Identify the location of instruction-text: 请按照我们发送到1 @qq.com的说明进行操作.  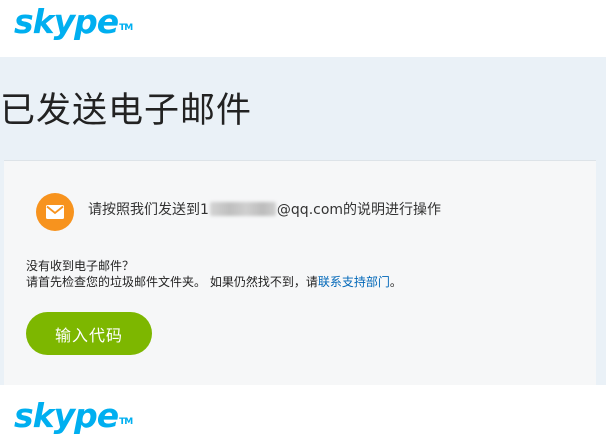
(264, 210).